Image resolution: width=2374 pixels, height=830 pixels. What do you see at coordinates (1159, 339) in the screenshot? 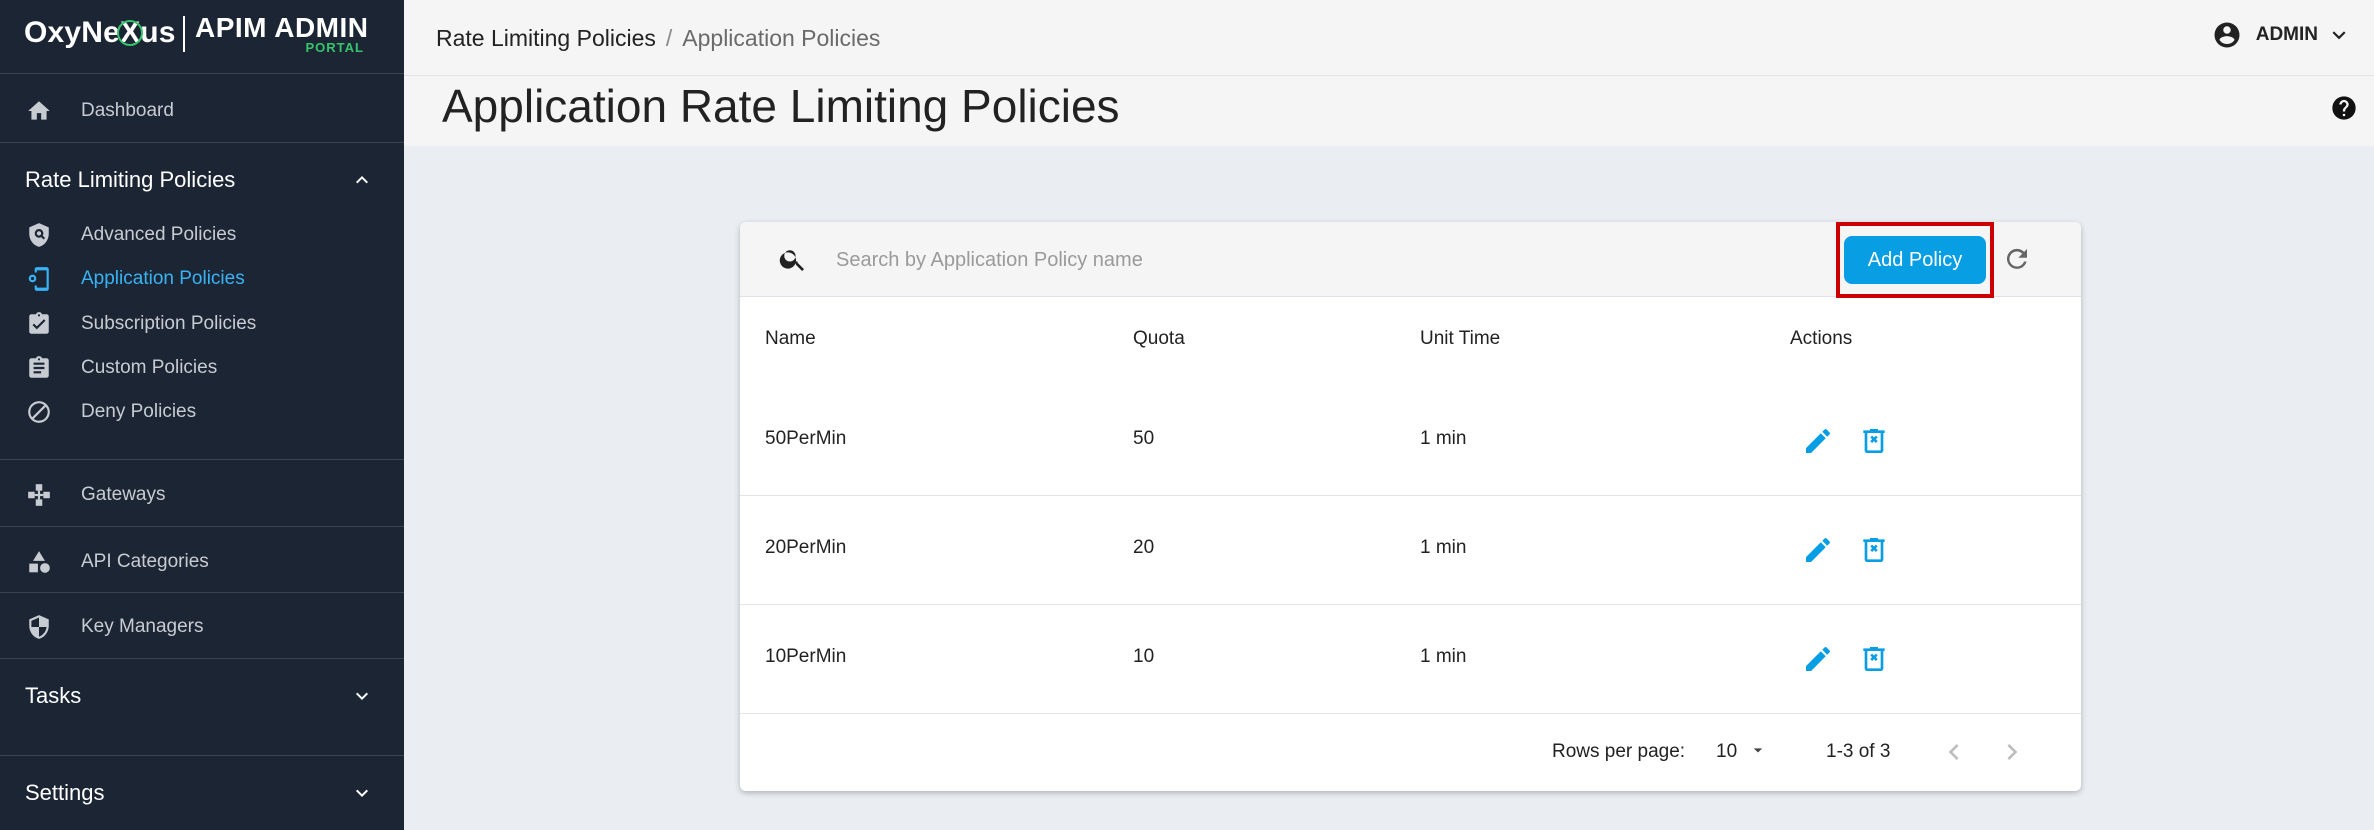
I see `column-header-quota: Quota` at bounding box center [1159, 339].